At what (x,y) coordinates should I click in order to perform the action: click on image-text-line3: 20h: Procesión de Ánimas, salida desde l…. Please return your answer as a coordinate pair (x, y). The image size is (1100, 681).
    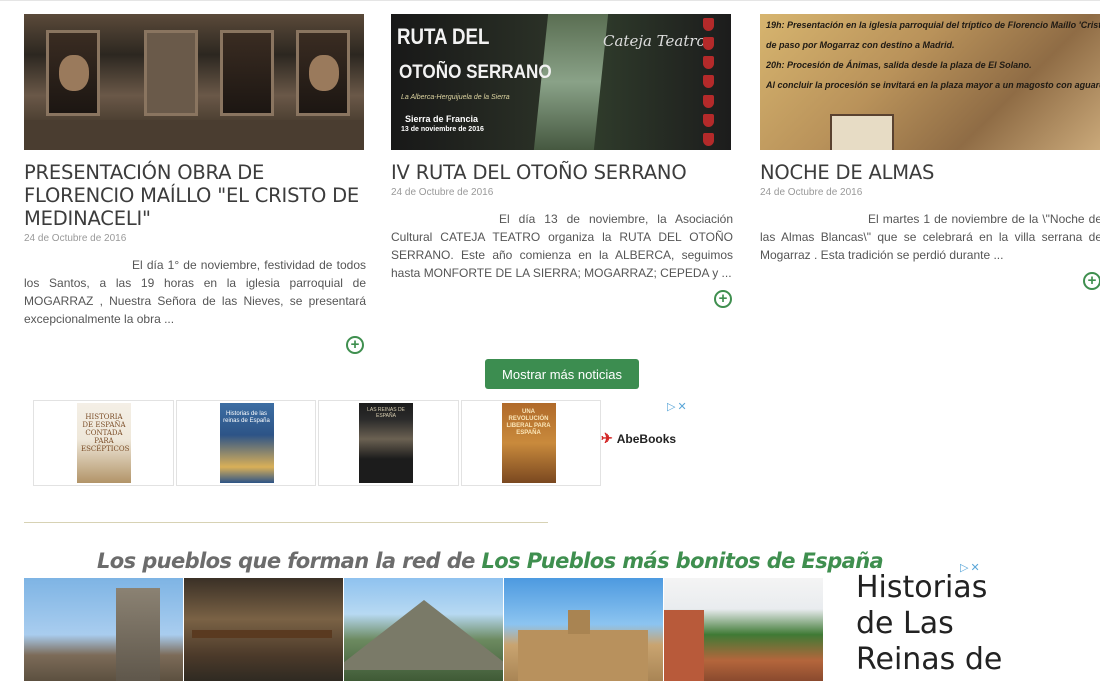
    Looking at the image, I should click on (899, 65).